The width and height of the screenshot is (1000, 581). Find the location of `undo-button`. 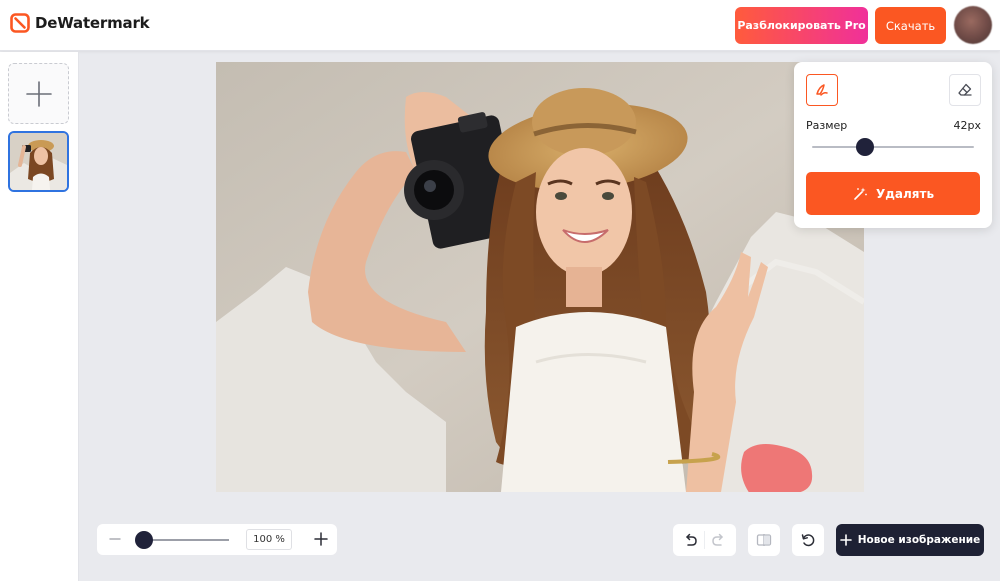

undo-button is located at coordinates (690, 540).